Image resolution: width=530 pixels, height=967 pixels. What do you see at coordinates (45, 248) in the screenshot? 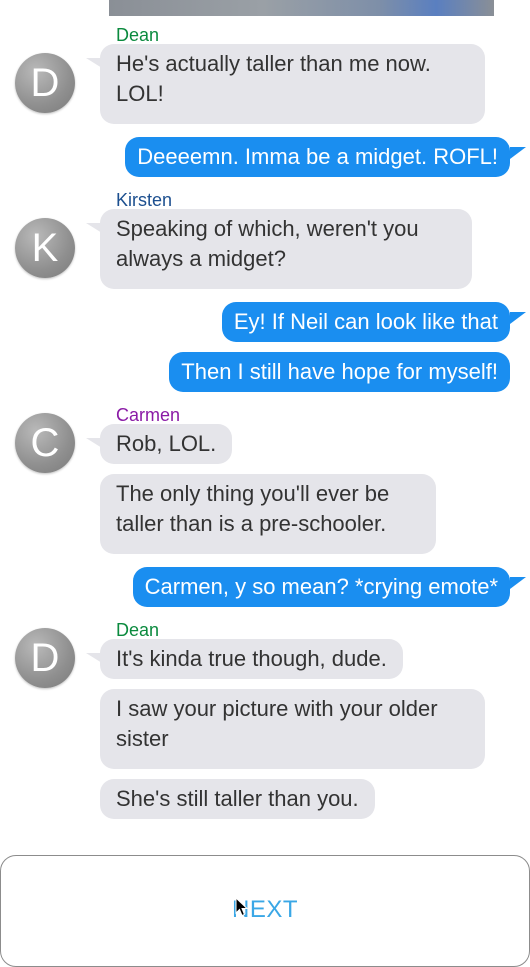
I see `avatar-kirsten: K` at bounding box center [45, 248].